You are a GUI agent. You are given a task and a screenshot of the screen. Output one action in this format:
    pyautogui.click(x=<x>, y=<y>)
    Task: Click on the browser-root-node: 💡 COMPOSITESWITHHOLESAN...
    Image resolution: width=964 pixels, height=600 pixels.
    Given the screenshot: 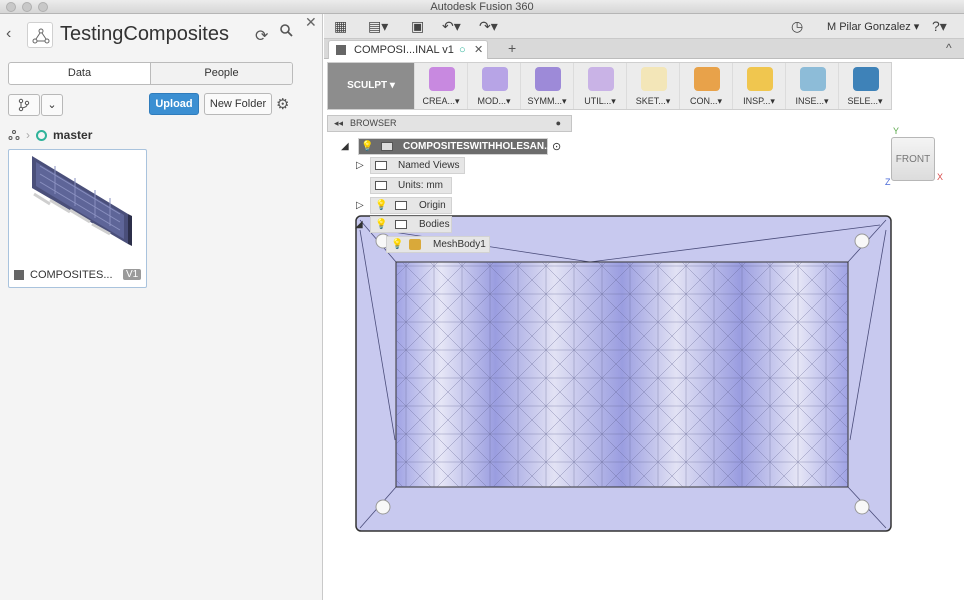 What is the action you would take?
    pyautogui.click(x=455, y=146)
    